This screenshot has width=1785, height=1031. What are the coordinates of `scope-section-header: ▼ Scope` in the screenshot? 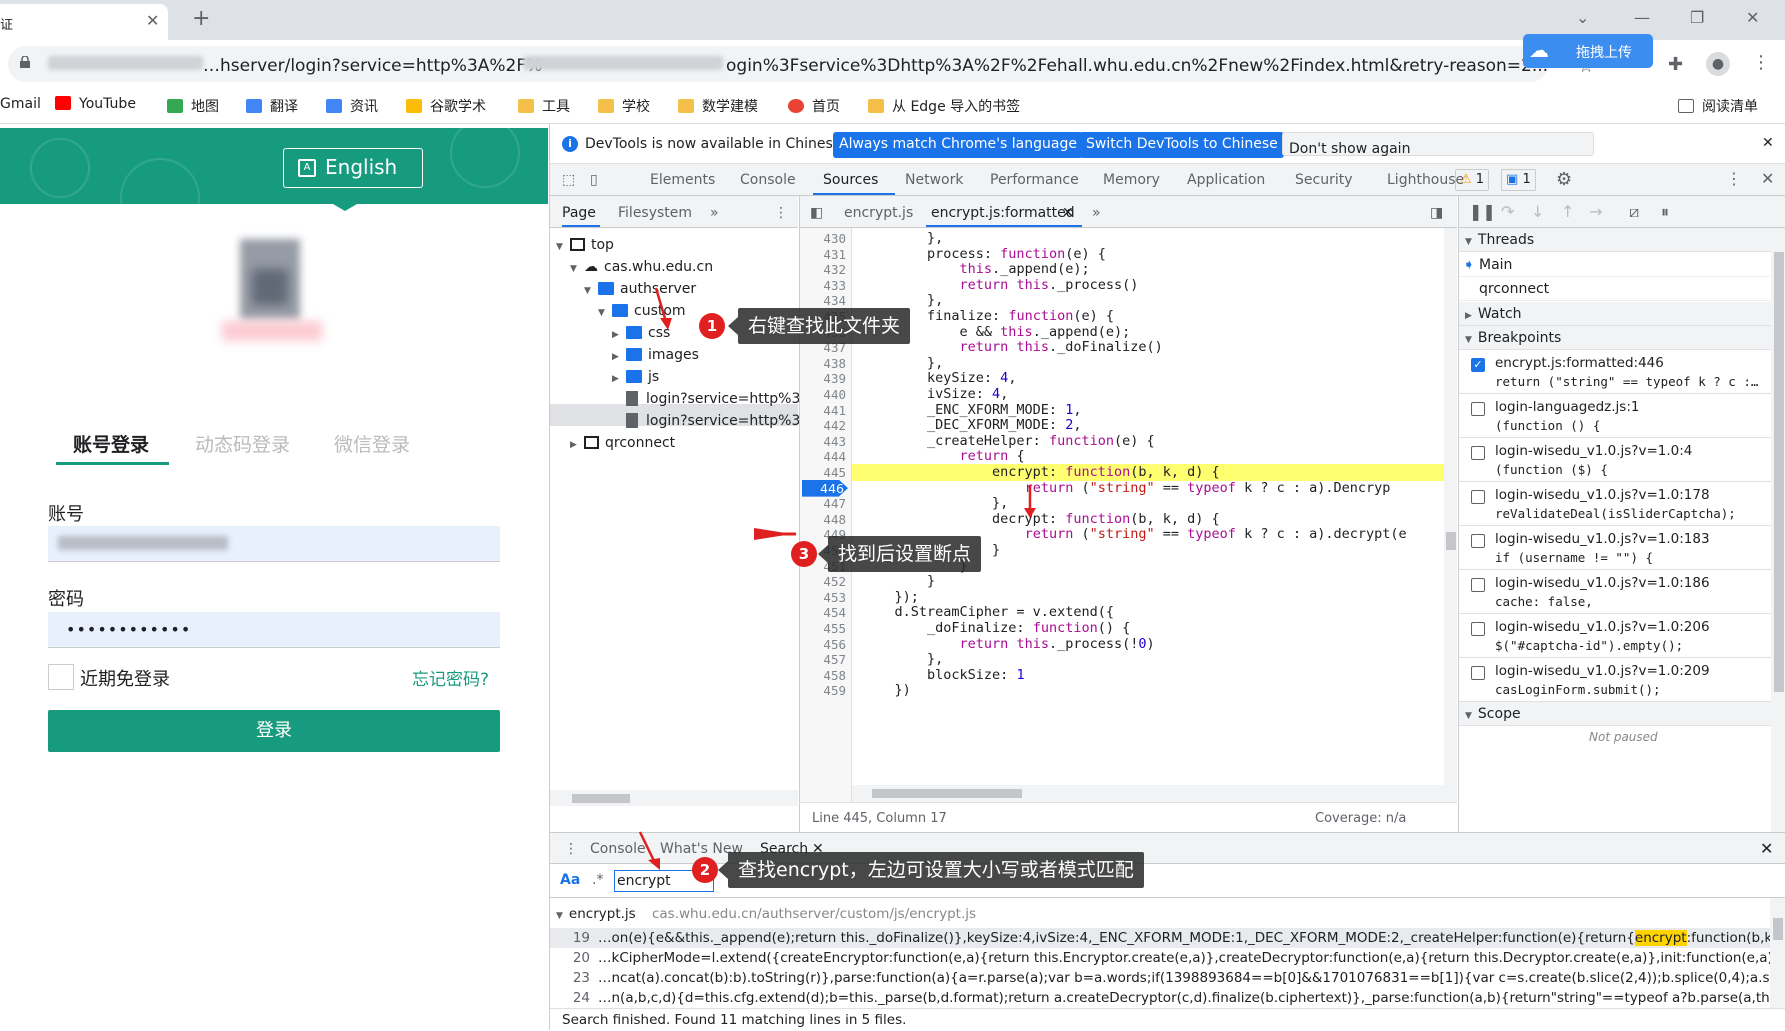 It's located at (1615, 714).